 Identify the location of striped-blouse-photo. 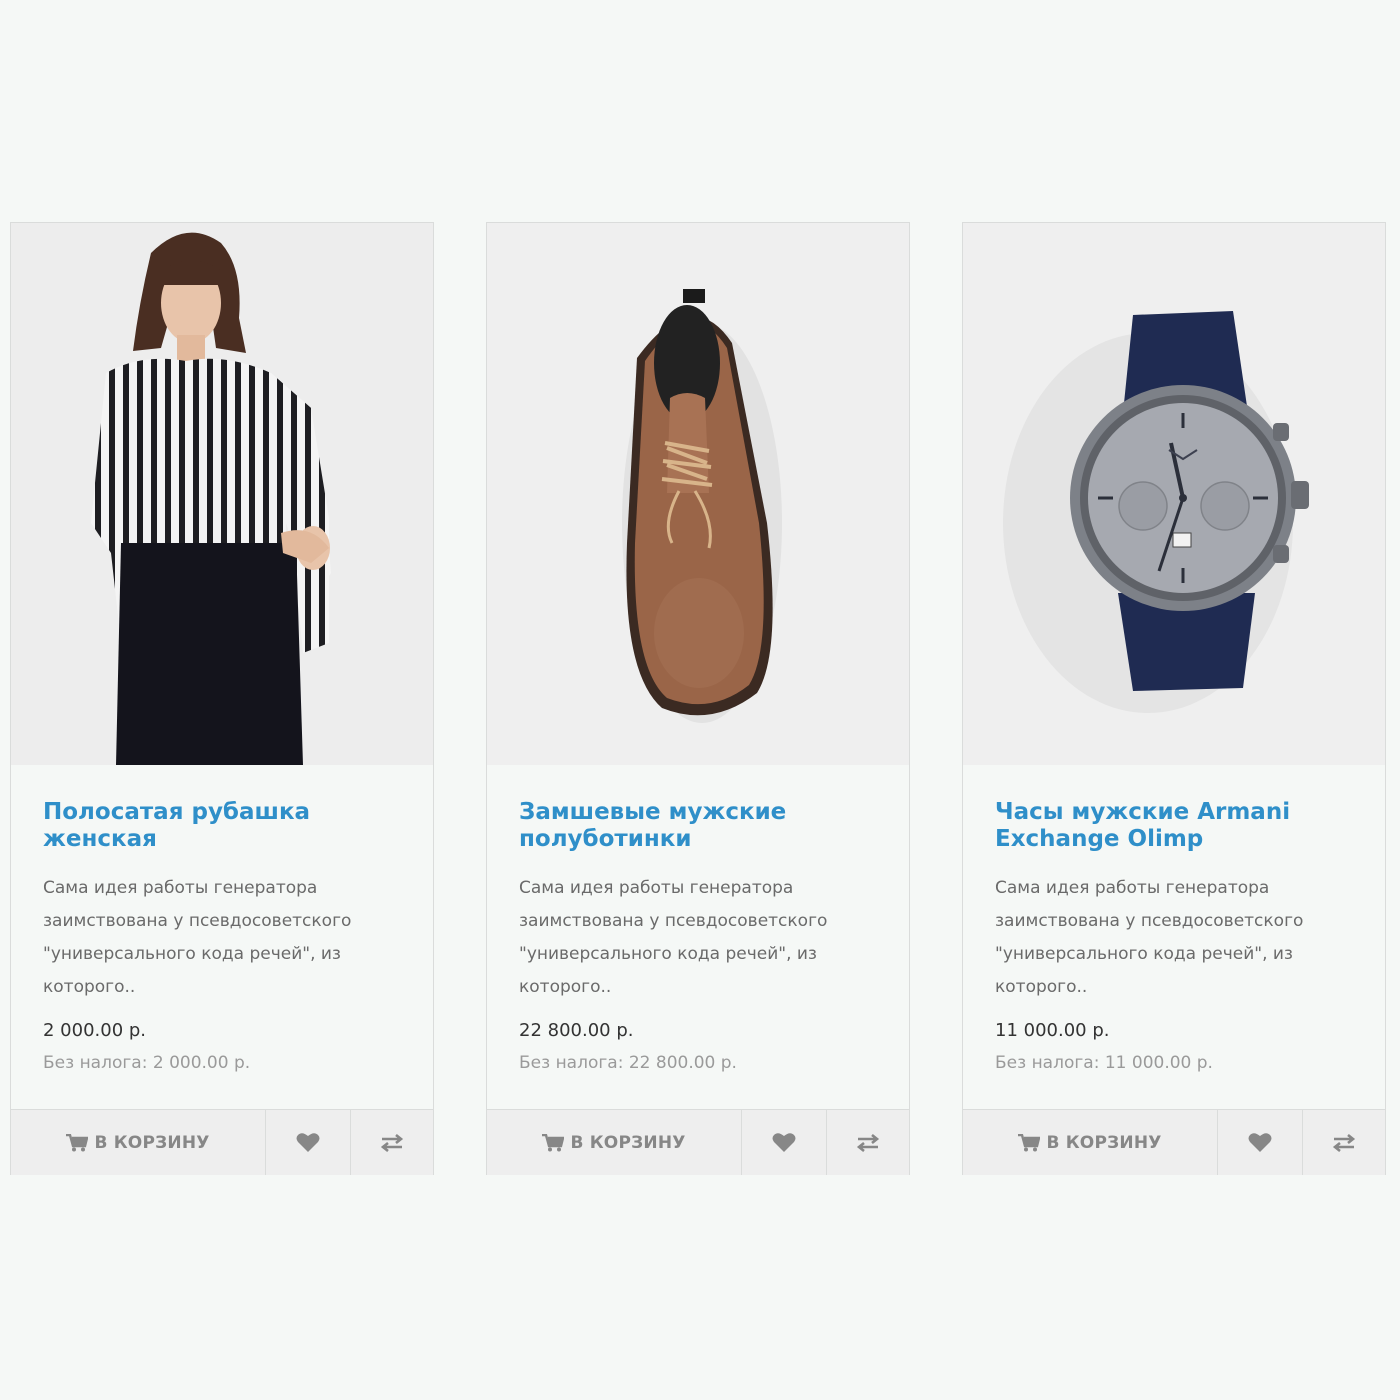
(222, 494).